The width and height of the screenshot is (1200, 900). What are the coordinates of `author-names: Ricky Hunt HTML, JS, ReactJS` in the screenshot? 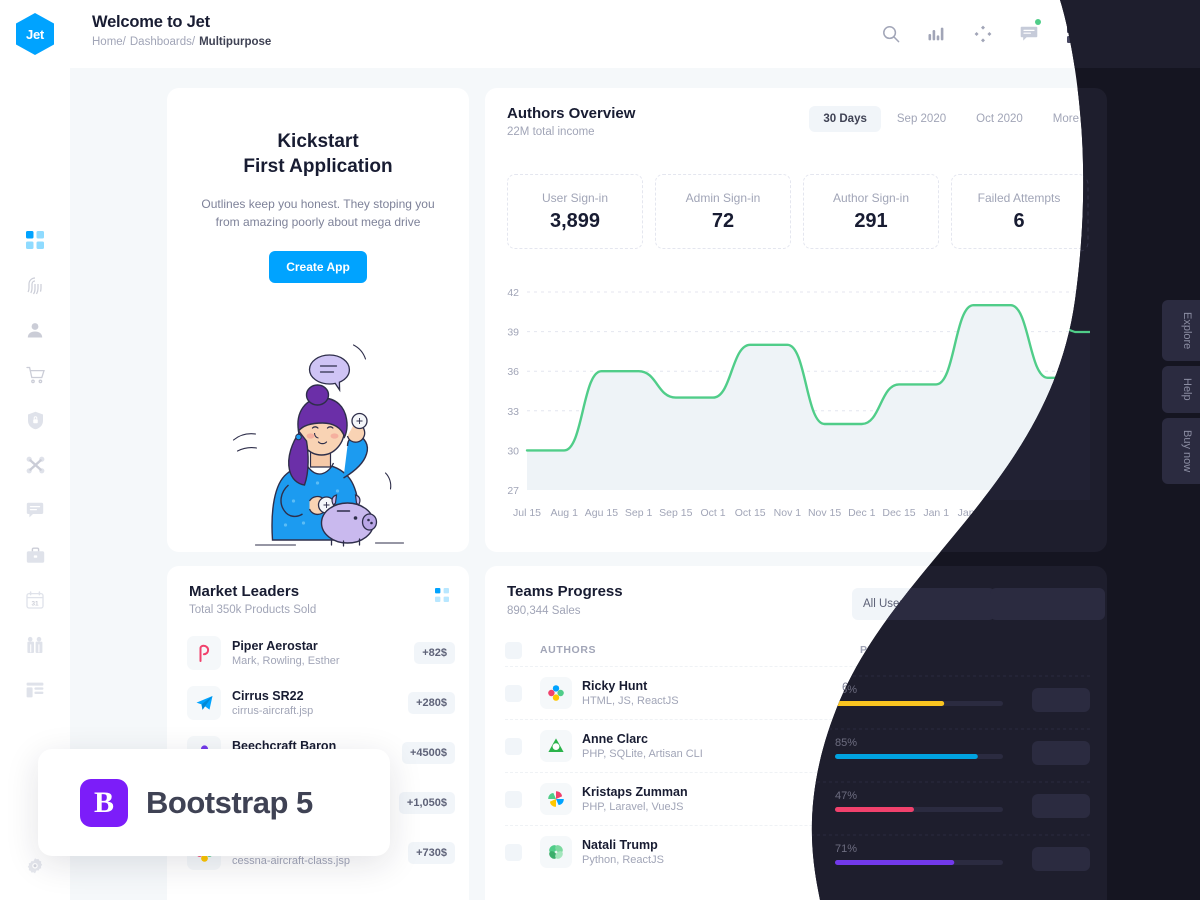 It's located at (630, 693).